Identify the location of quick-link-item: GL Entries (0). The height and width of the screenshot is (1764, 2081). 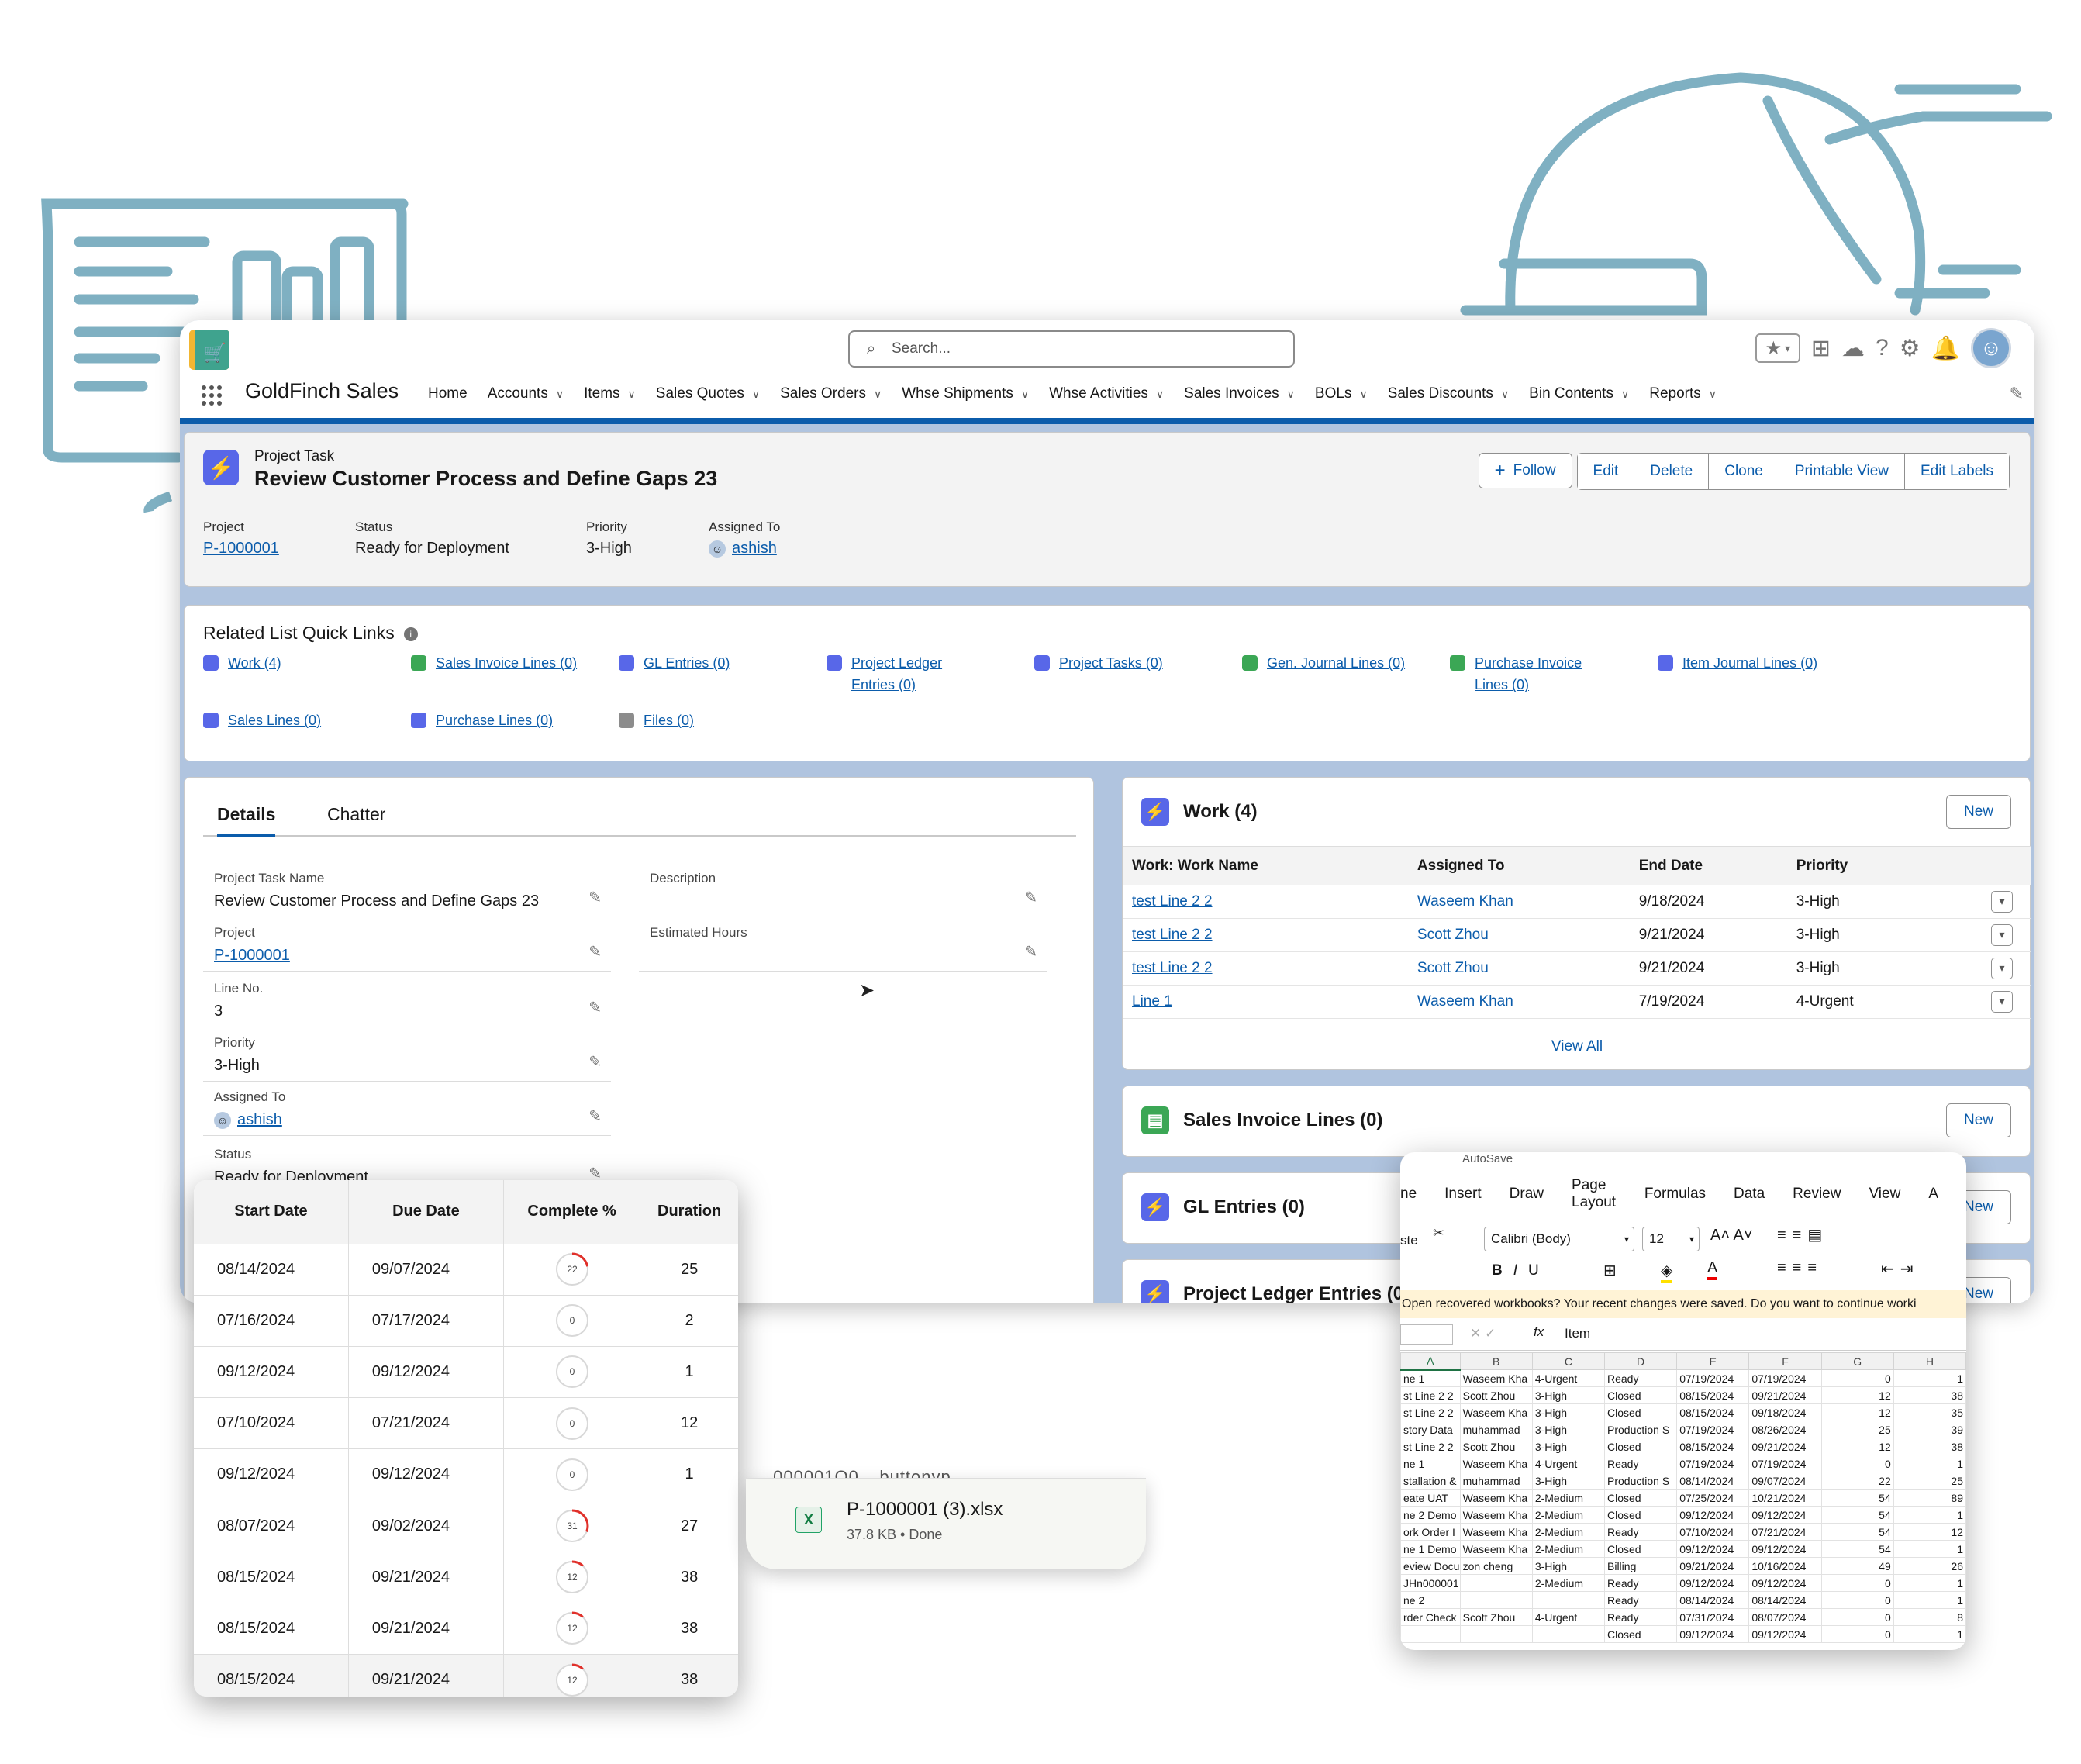
(704, 663).